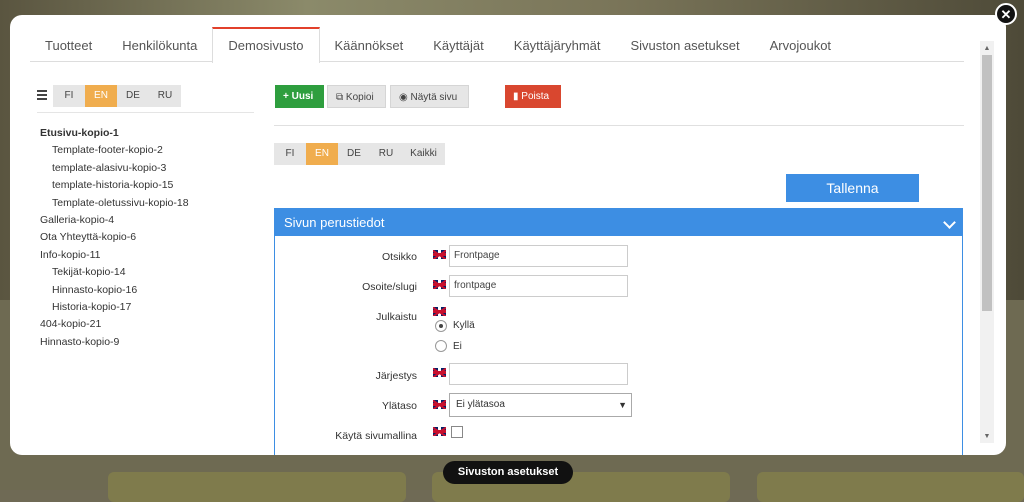  I want to click on published-yes-label: Kyllä, so click(464, 325).